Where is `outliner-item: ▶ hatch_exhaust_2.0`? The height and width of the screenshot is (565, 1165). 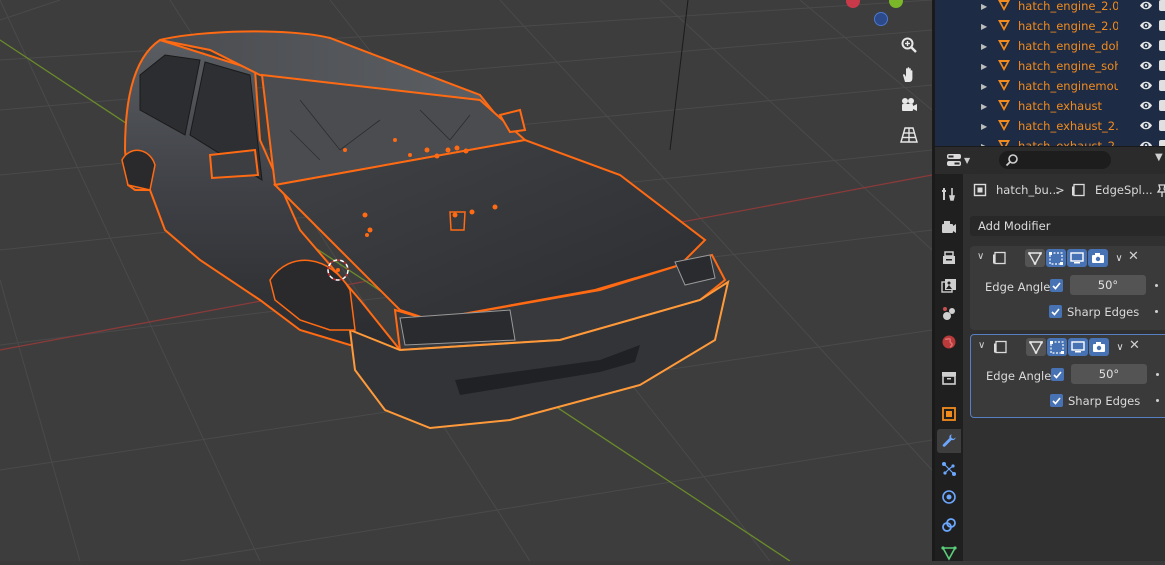 outliner-item: ▶ hatch_exhaust_2.0 is located at coordinates (1050, 126).